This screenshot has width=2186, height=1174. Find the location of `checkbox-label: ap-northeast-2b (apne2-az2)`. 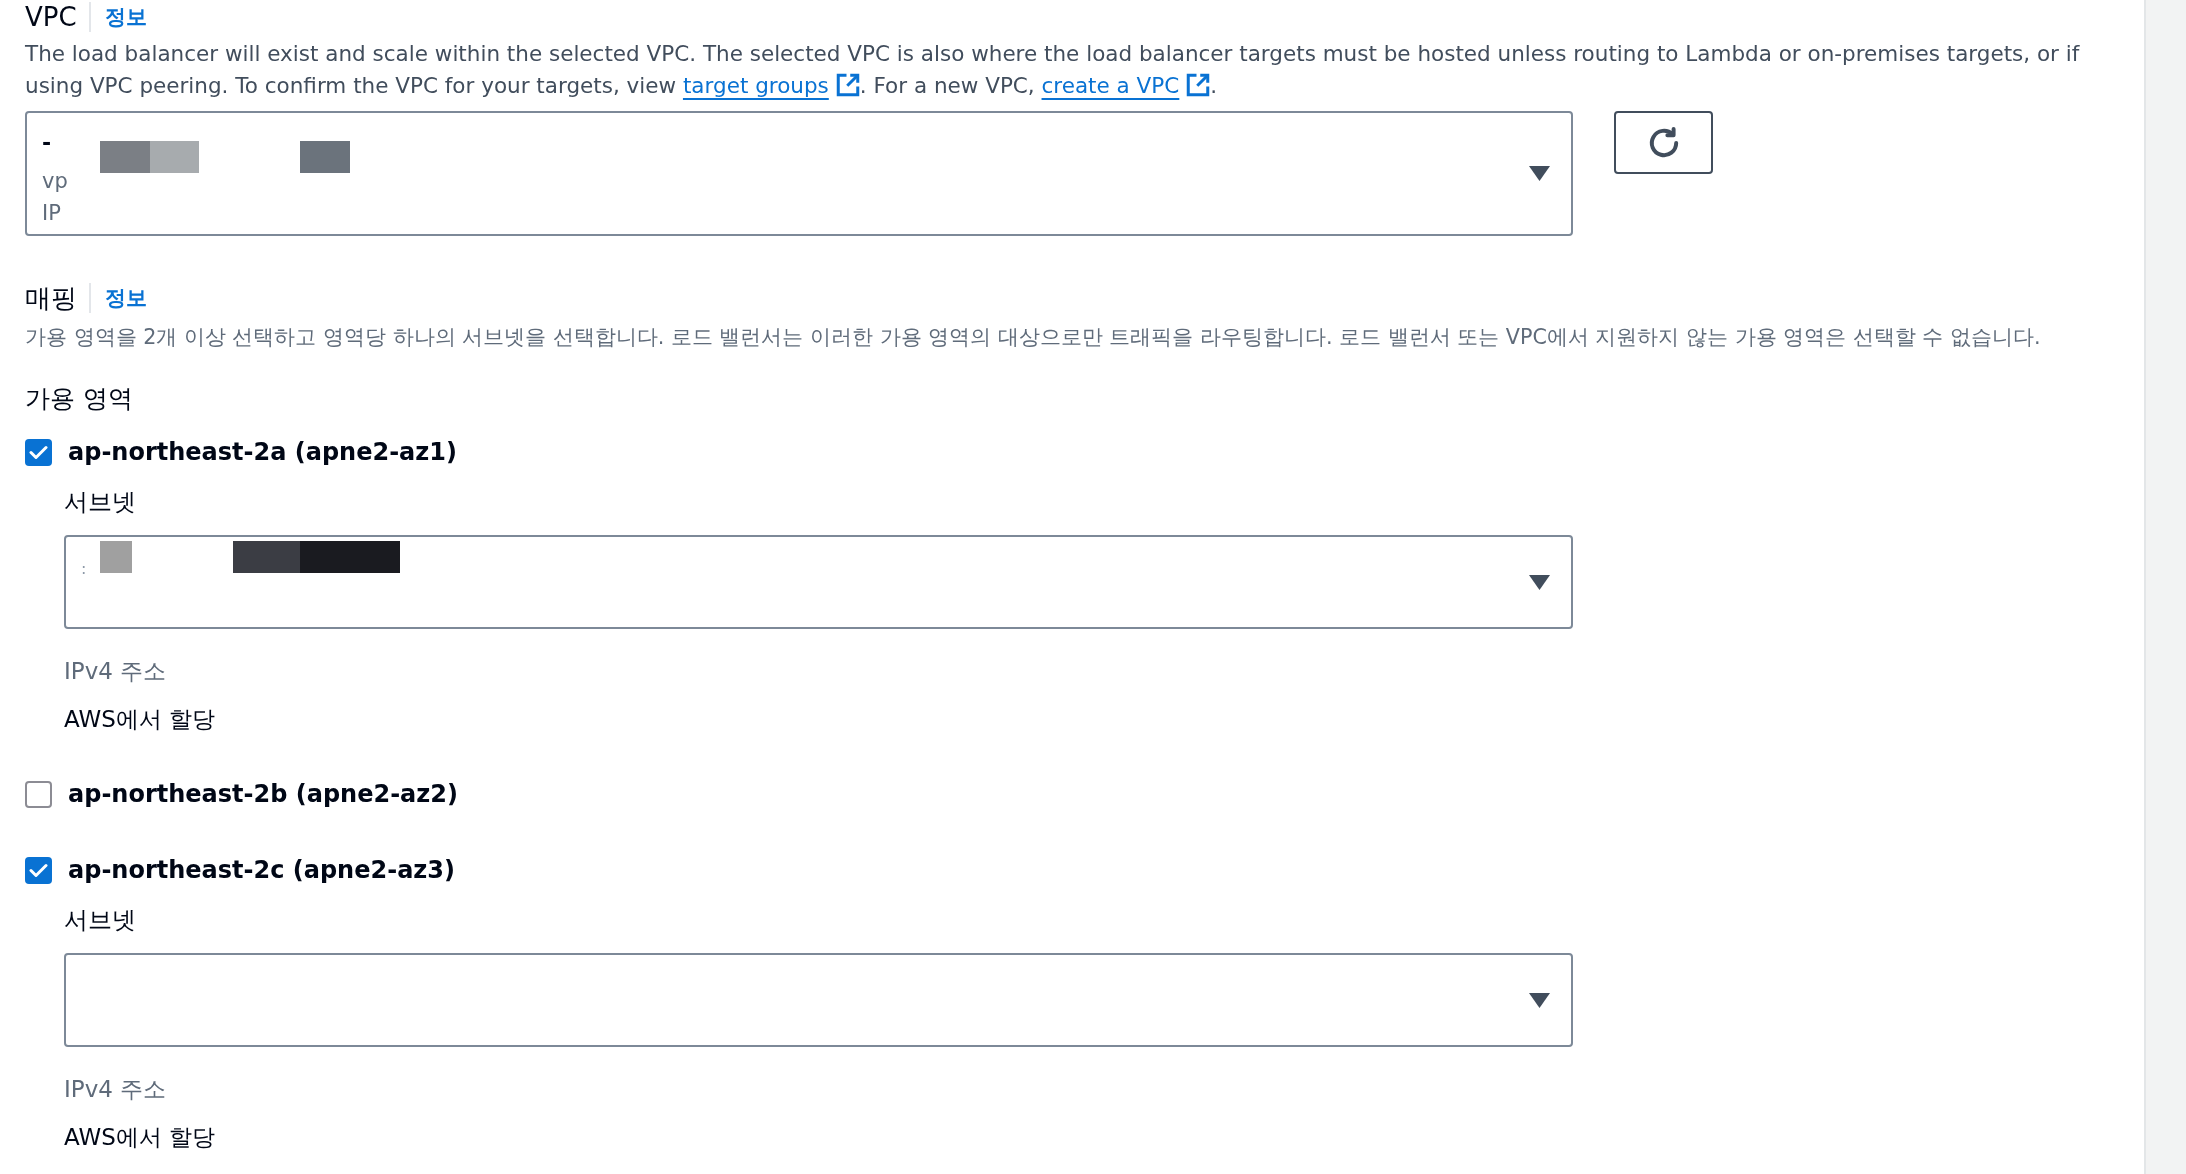

checkbox-label: ap-northeast-2b (apne2-az2) is located at coordinates (263, 794).